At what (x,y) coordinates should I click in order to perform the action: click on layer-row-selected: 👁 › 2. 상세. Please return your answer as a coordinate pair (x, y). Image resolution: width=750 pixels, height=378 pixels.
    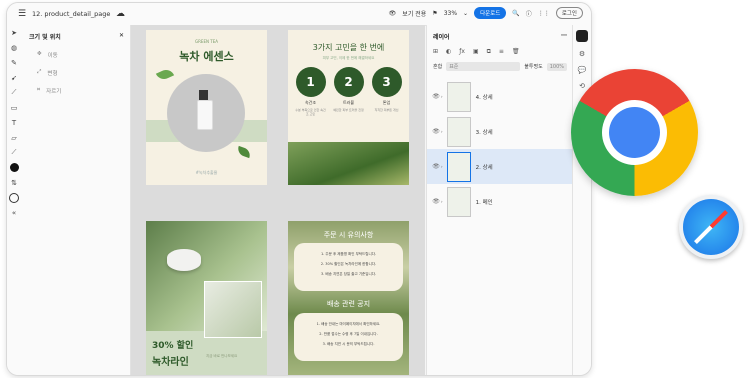
    Looking at the image, I should click on (500, 166).